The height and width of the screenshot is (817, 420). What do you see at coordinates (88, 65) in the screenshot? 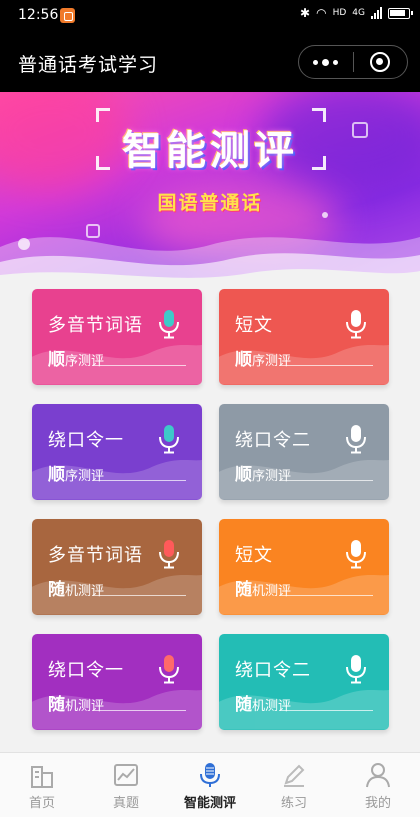
I see `page-title: 普通话考试学习` at bounding box center [88, 65].